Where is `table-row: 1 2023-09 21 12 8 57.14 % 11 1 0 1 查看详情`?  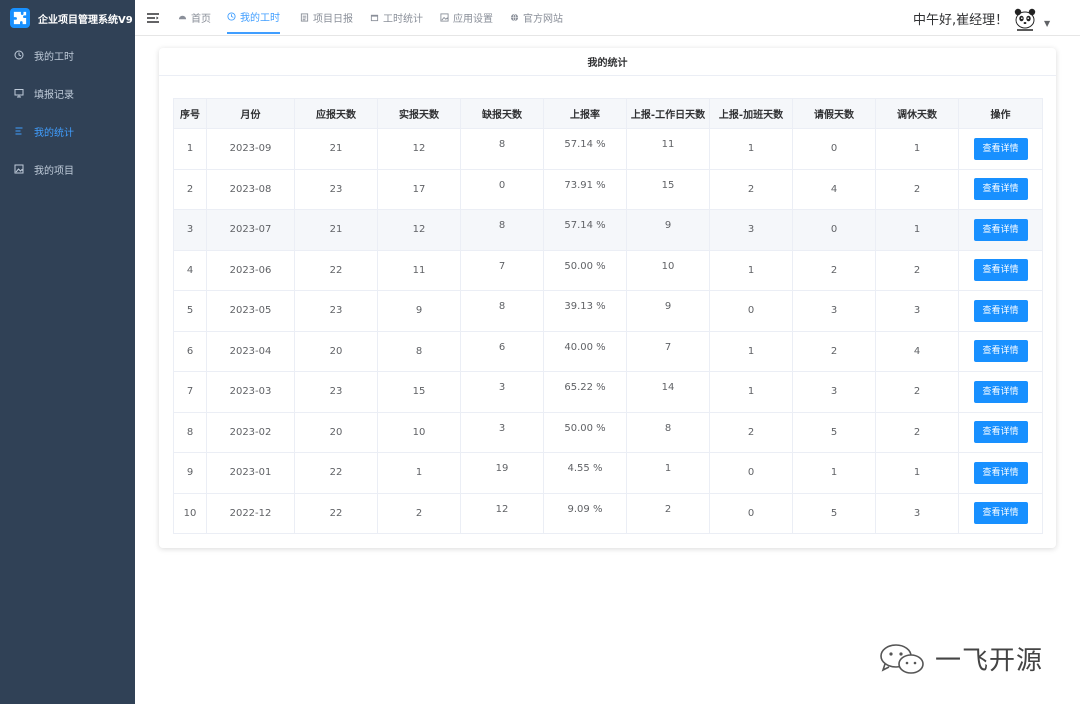 table-row: 1 2023-09 21 12 8 57.14 % 11 1 0 1 查看详情 is located at coordinates (608, 149).